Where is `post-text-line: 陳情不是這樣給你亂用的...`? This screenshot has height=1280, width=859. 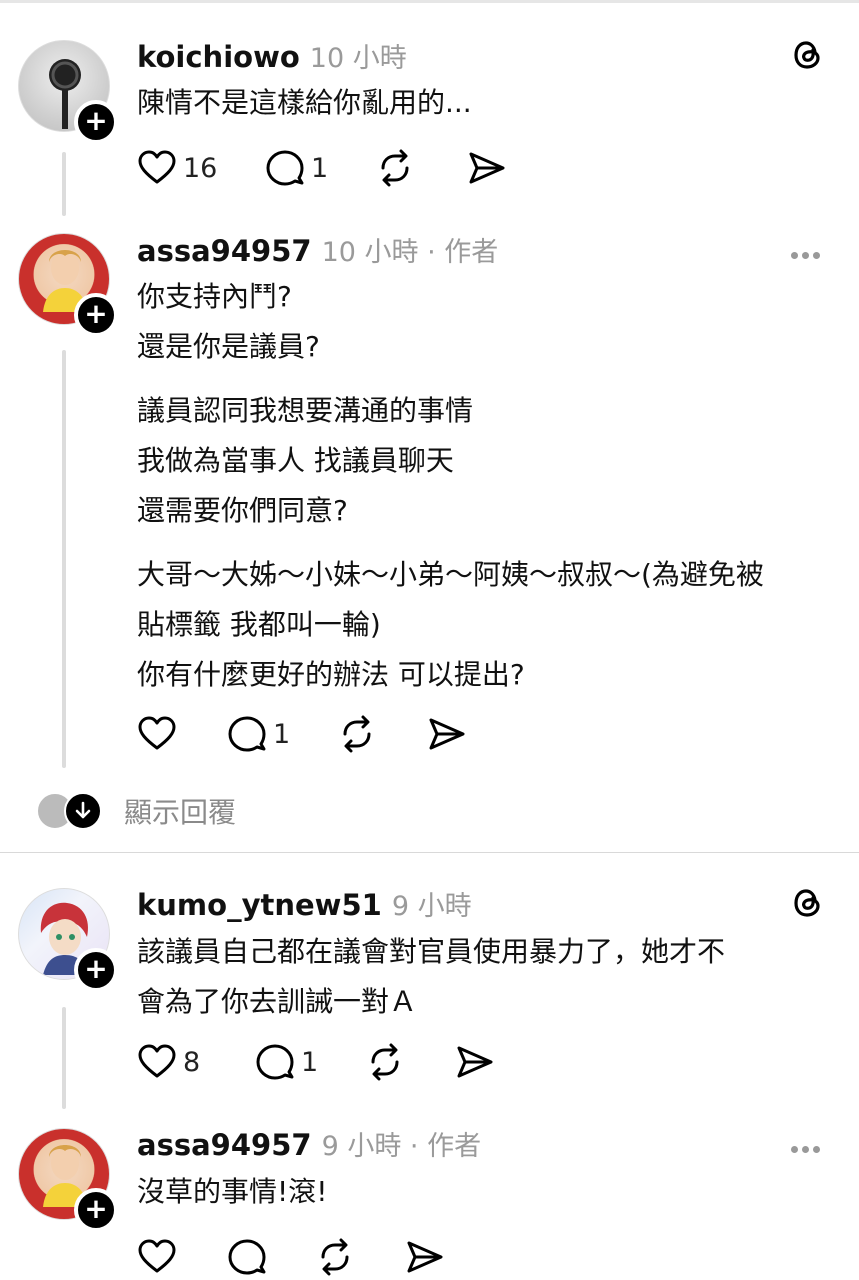 post-text-line: 陳情不是這樣給你亂用的... is located at coordinates (304, 102).